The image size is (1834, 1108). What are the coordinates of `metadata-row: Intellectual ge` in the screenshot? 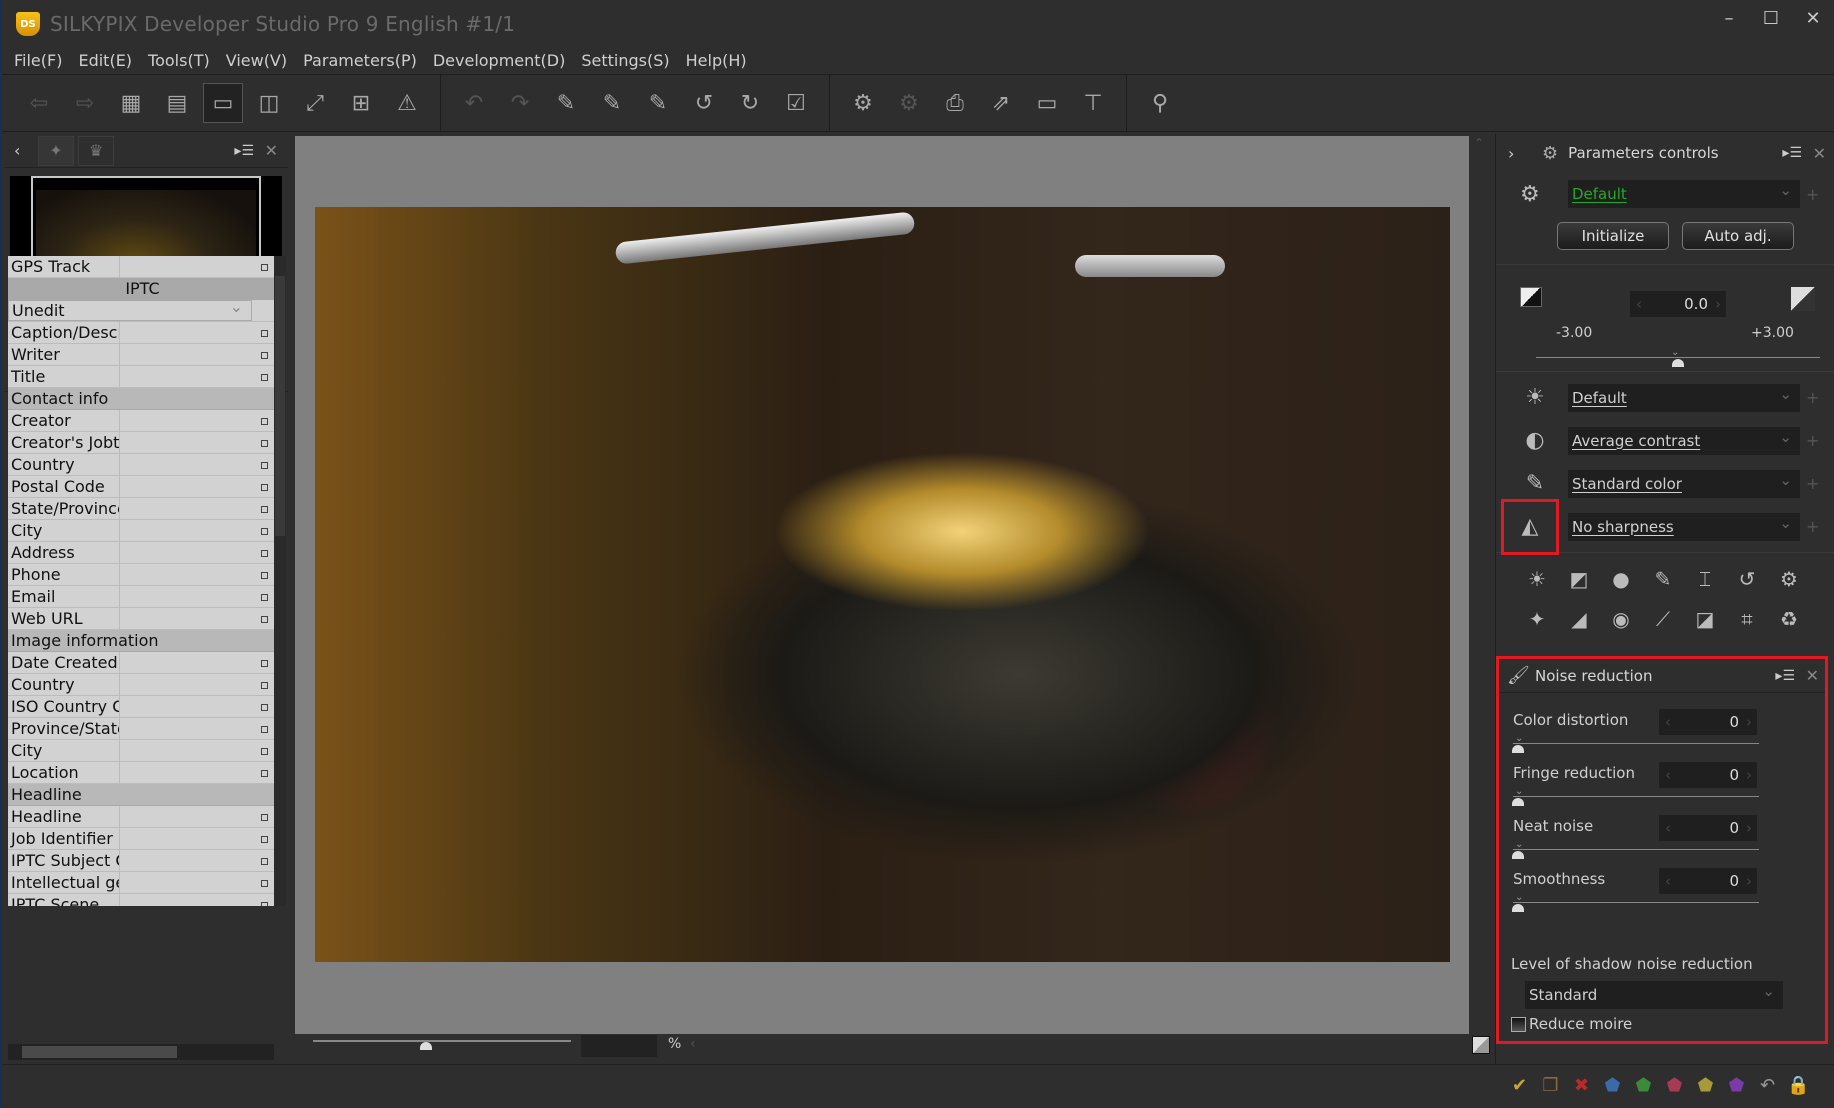 It's located at (141, 883).